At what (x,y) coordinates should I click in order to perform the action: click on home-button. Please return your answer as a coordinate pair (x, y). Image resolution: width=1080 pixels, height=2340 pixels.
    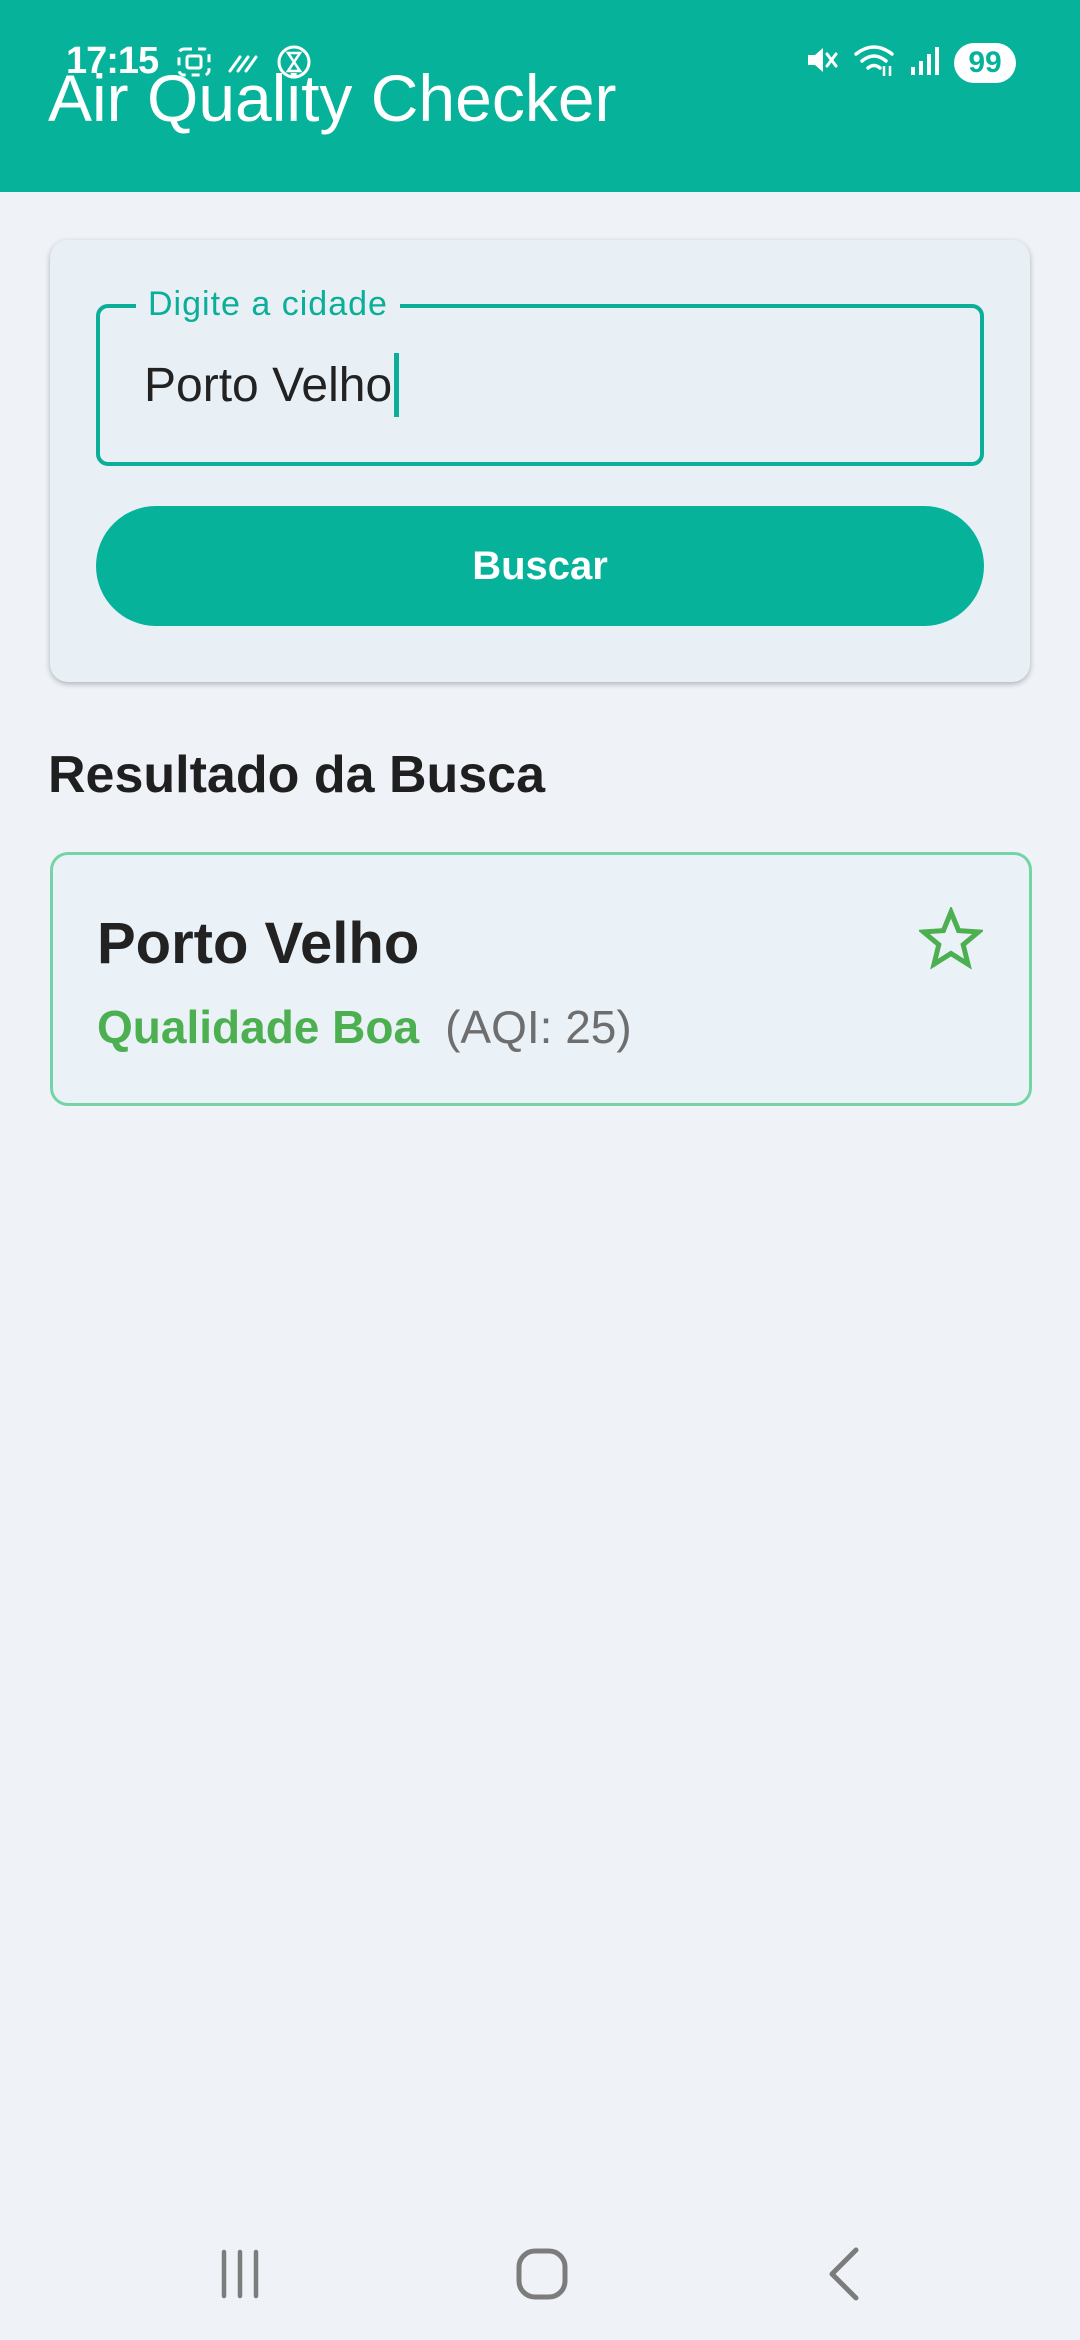
    Looking at the image, I should click on (542, 2274).